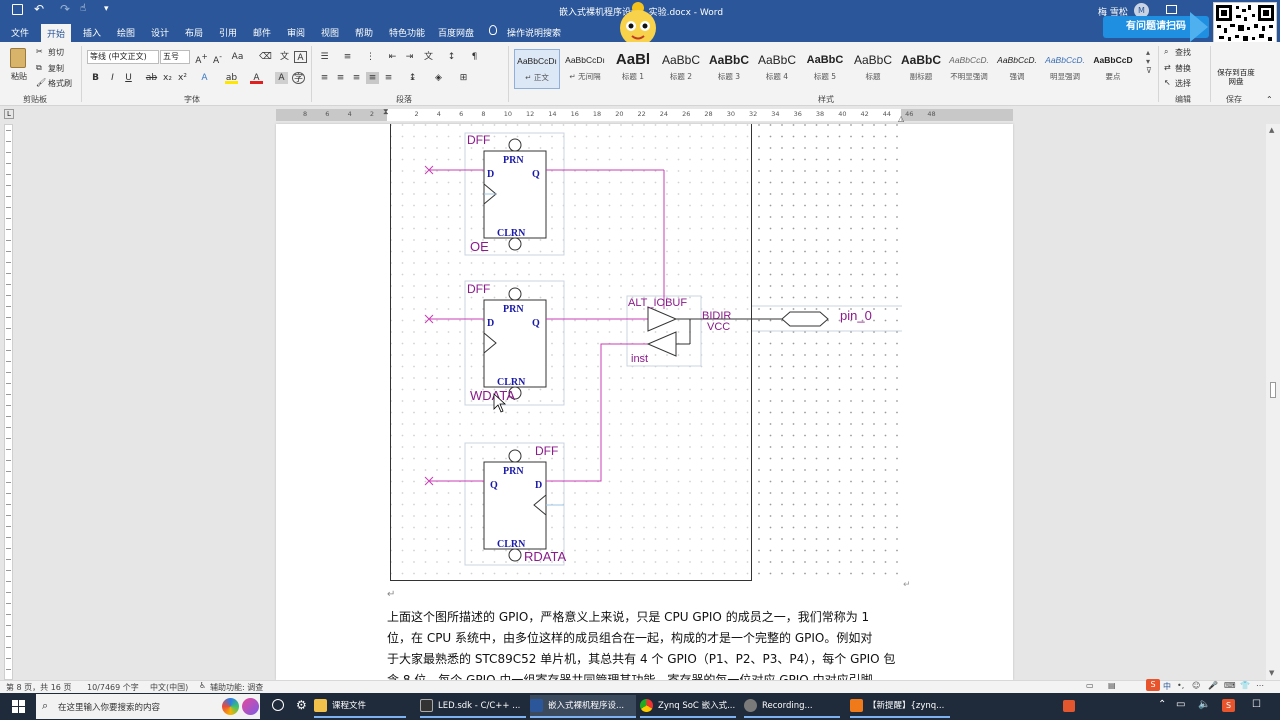 This screenshot has height=720, width=1280. Describe the element at coordinates (463, 78) in the screenshot. I see `borders-icon: ⊞` at that location.